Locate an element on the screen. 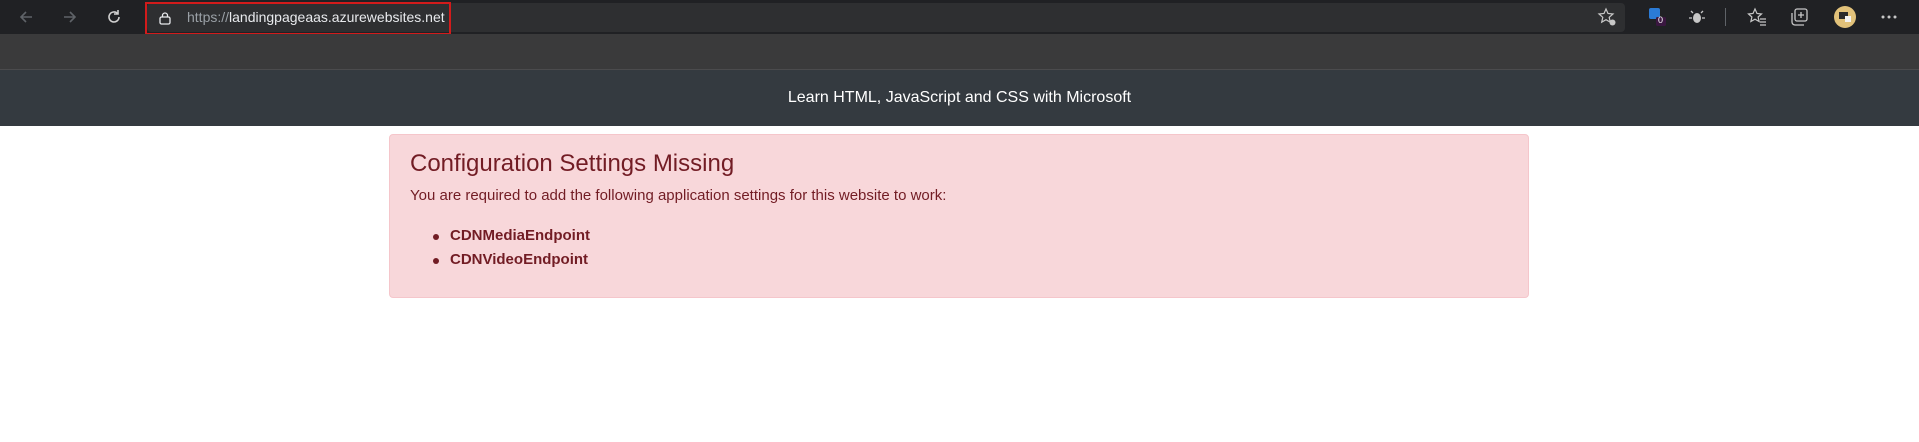 The width and height of the screenshot is (1919, 442). forward-button is located at coordinates (70, 17).